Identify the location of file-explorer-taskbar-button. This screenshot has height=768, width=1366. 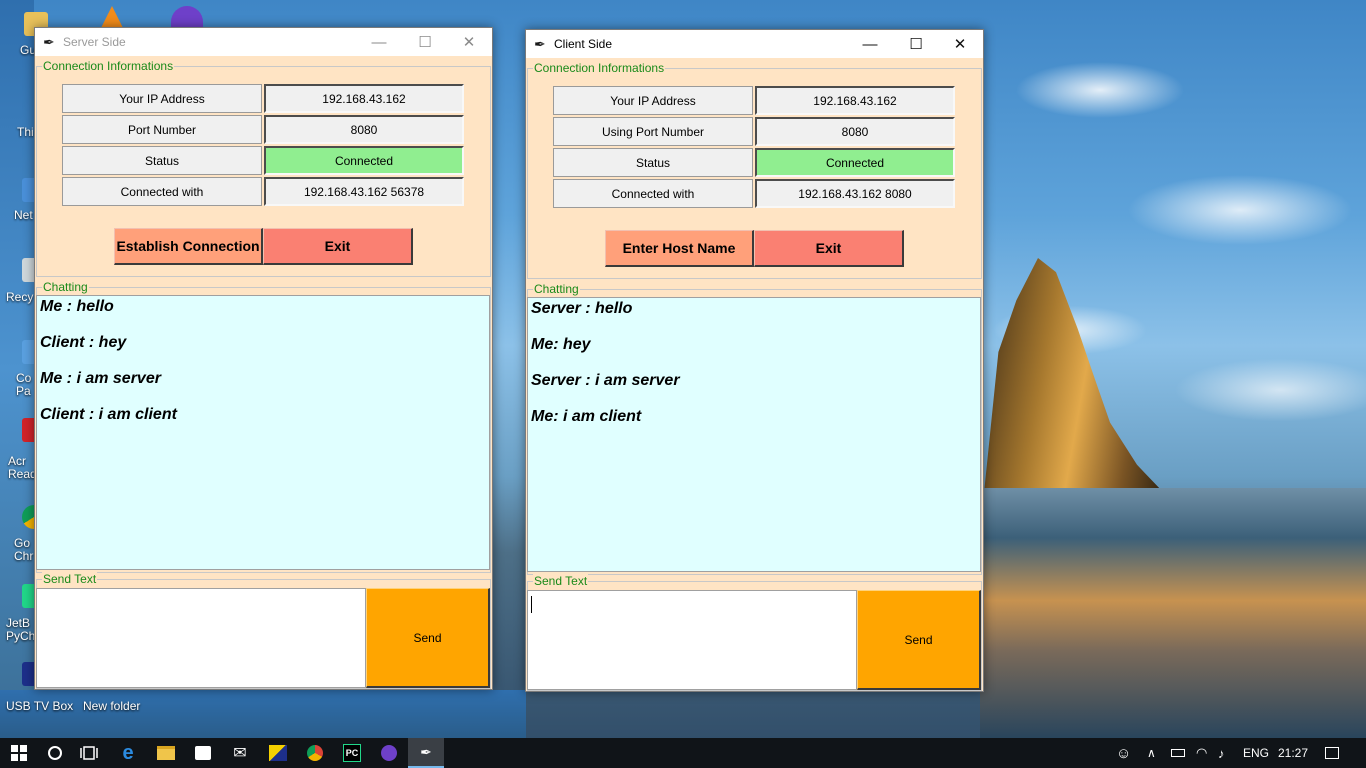
(166, 753).